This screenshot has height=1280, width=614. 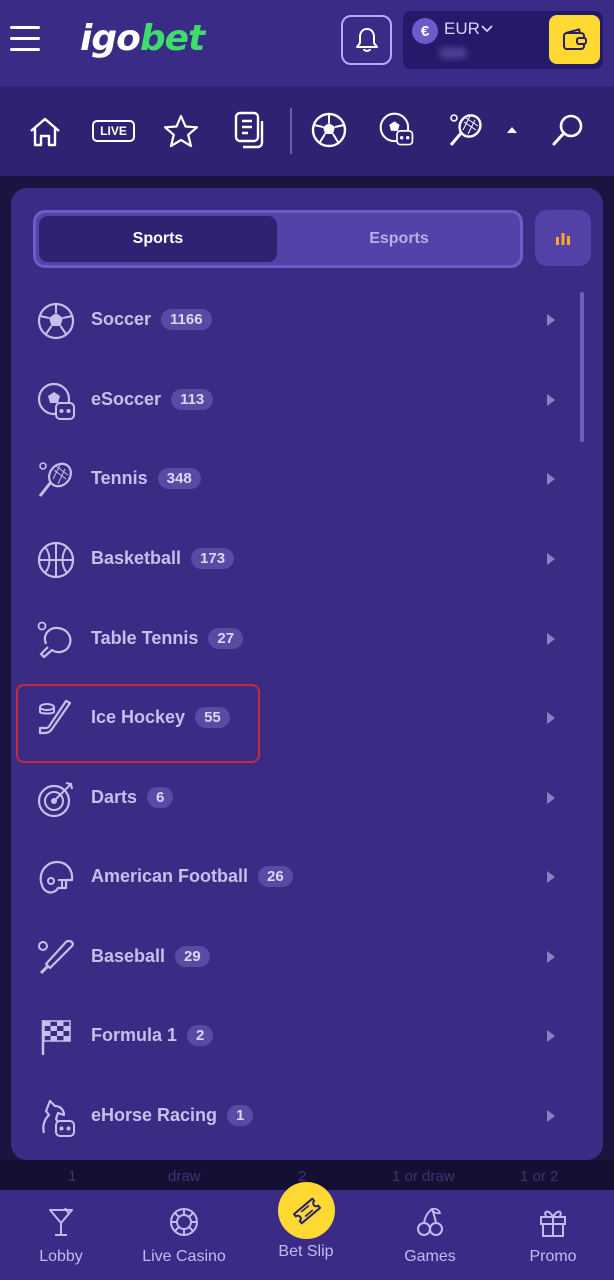 What do you see at coordinates (226, 638) in the screenshot?
I see `event-count-badge: 27` at bounding box center [226, 638].